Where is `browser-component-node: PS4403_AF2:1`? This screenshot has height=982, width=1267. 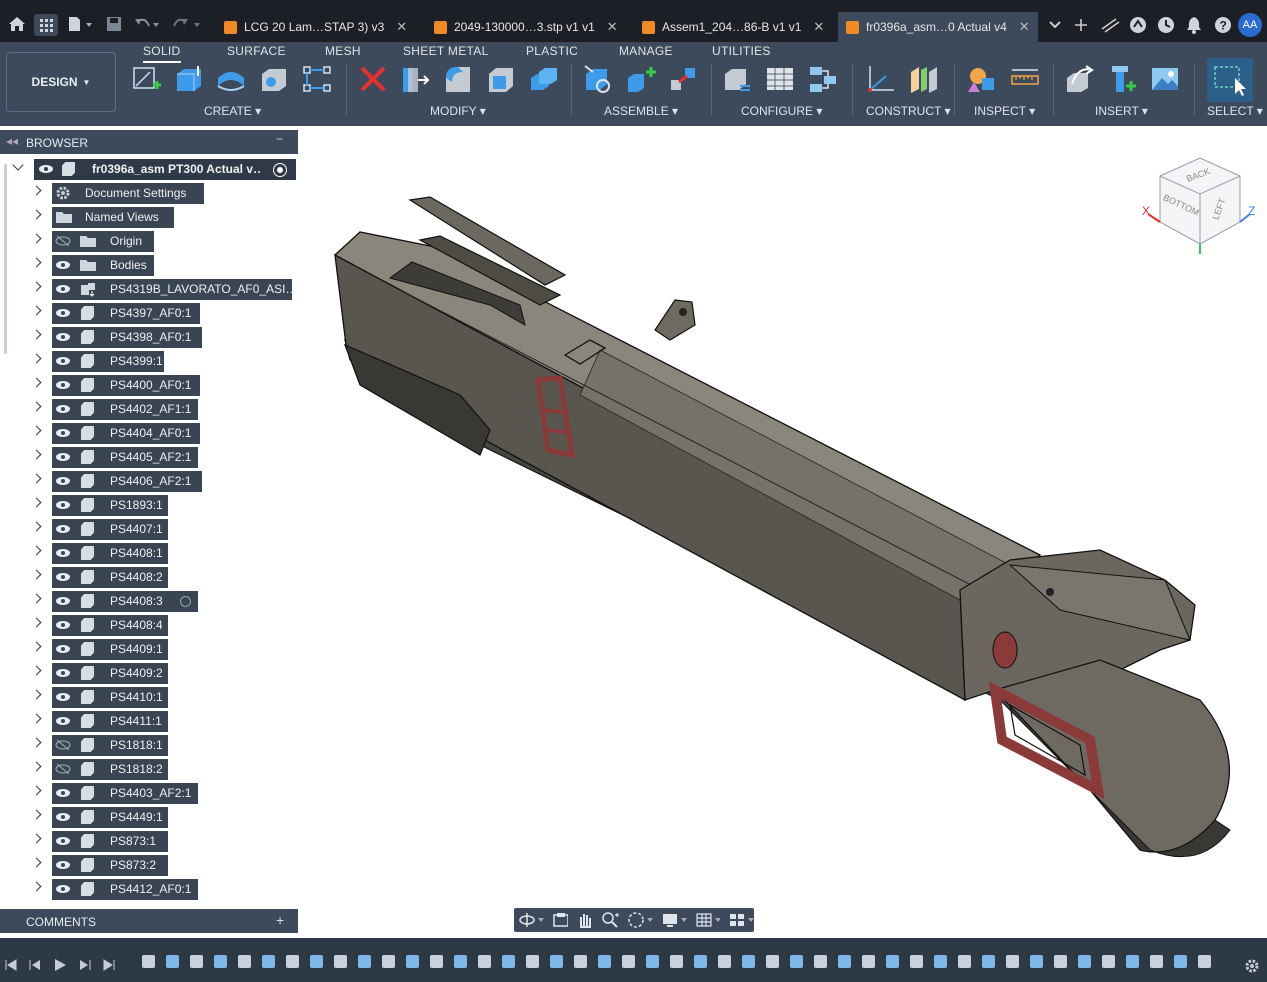
browser-component-node: PS4403_AF2:1 is located at coordinates (150, 793).